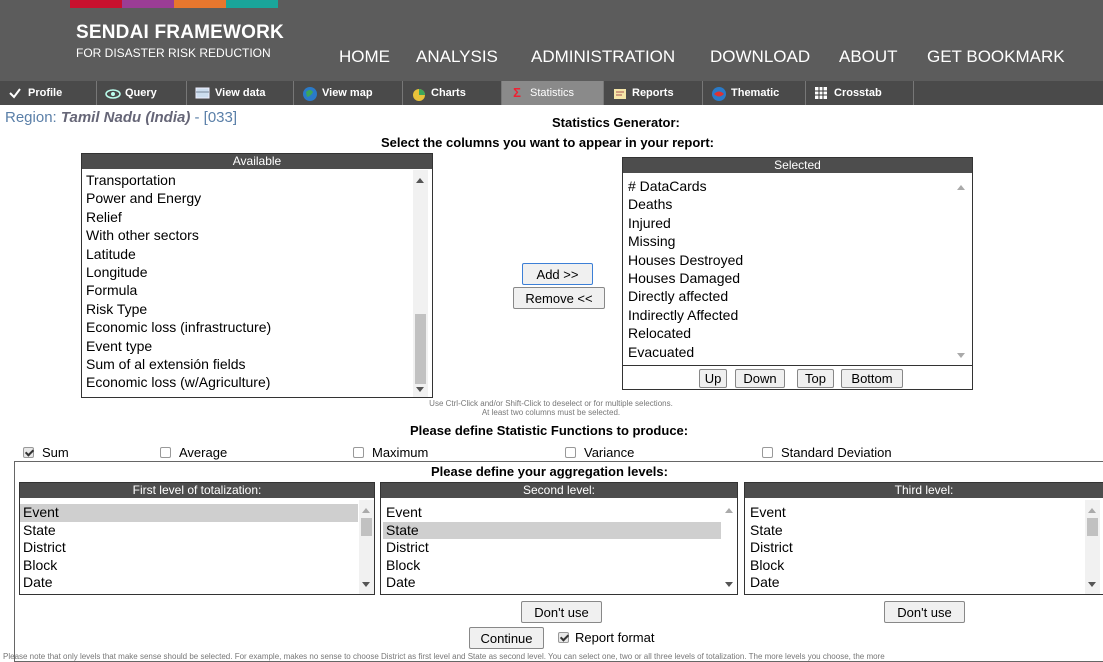 The image size is (1103, 662). I want to click on nav-analysis: ANALYSIS, so click(457, 57).